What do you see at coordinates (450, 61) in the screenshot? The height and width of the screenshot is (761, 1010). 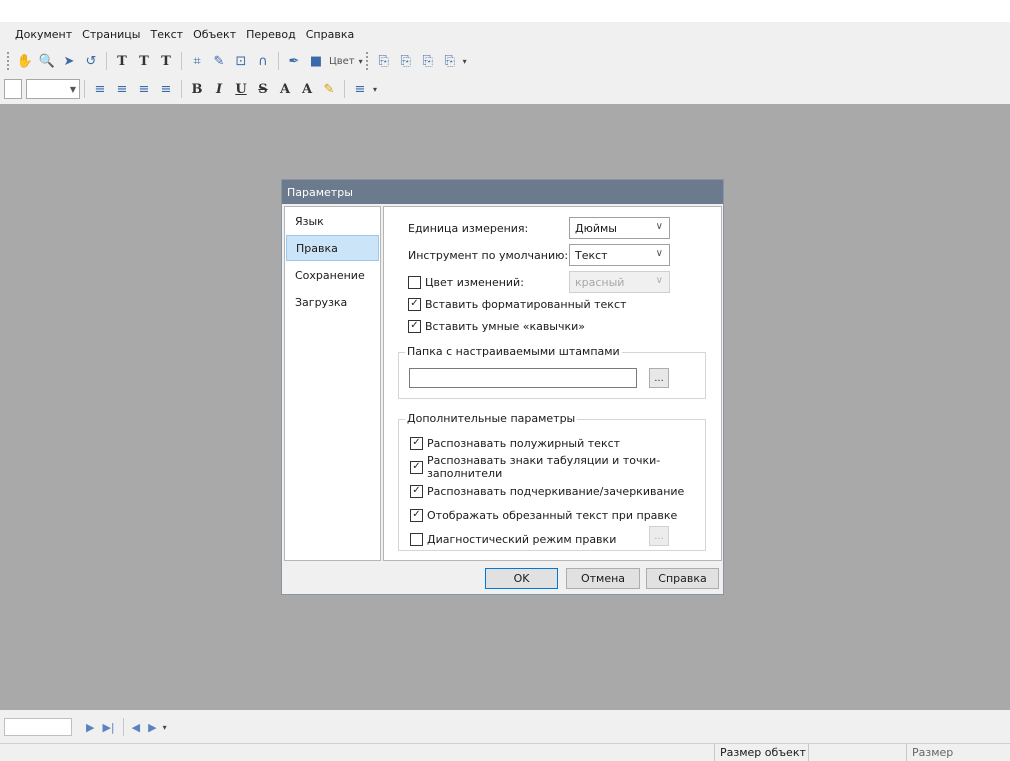 I see `page-delete-icon: ⎘` at bounding box center [450, 61].